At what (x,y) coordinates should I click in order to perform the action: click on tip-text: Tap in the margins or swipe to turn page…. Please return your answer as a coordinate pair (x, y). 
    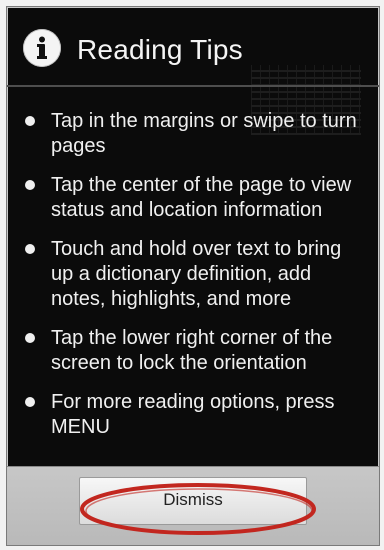
    Looking at the image, I should click on (204, 133).